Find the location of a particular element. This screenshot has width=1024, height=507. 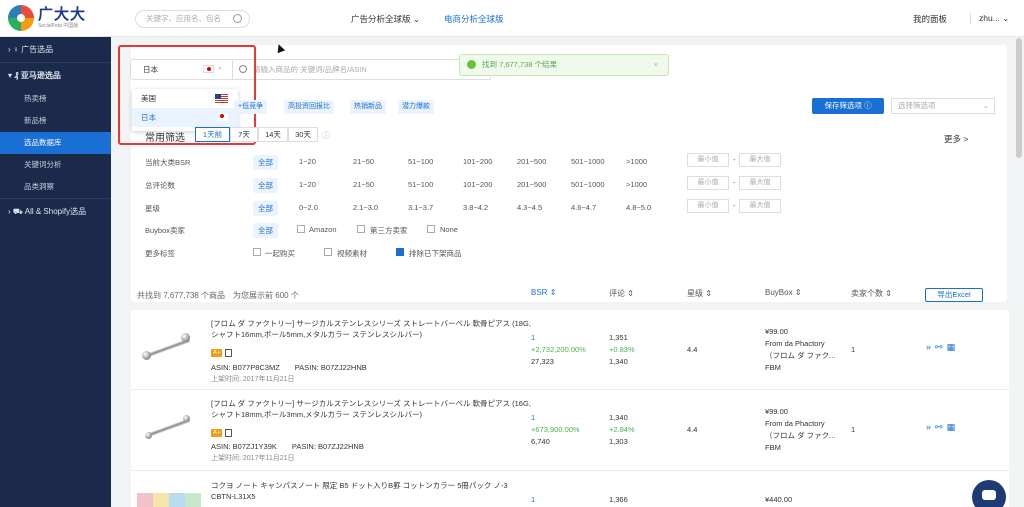

stars-min-input: 最小值 is located at coordinates (708, 206).